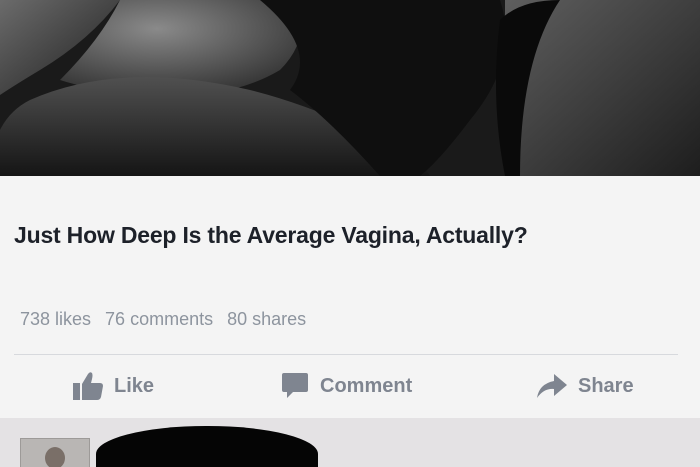 This screenshot has width=700, height=467. What do you see at coordinates (88, 386) in the screenshot?
I see `thumbs-up-icon` at bounding box center [88, 386].